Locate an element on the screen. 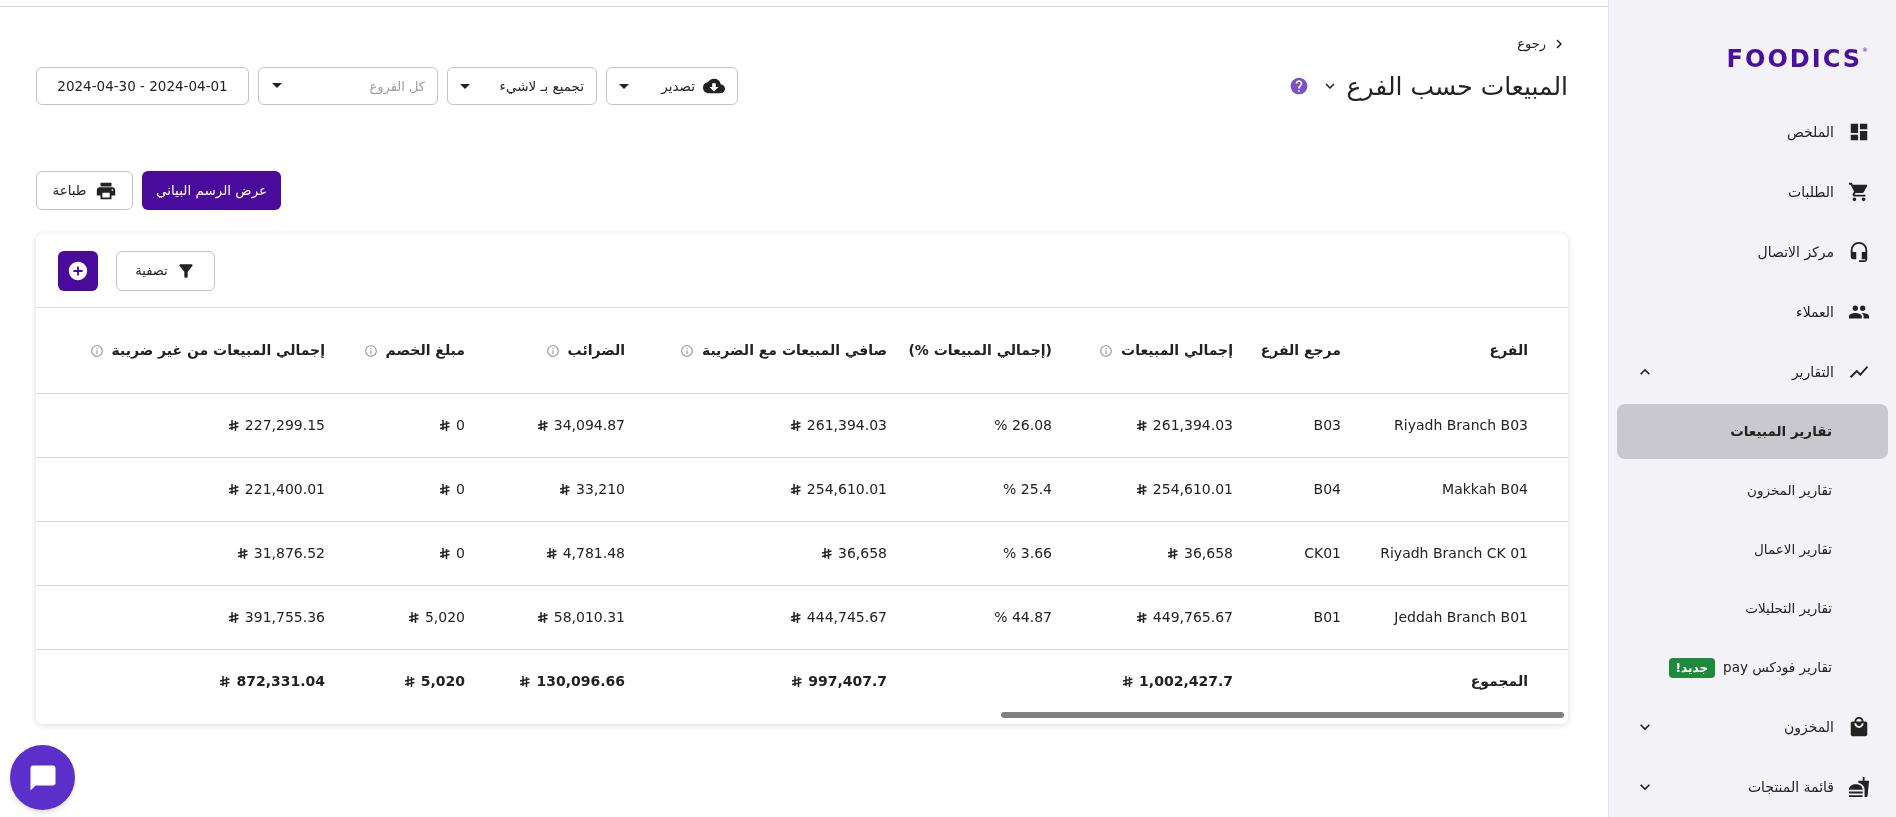 The width and height of the screenshot is (1896, 817). total-label: المجموع is located at coordinates (1499, 681).